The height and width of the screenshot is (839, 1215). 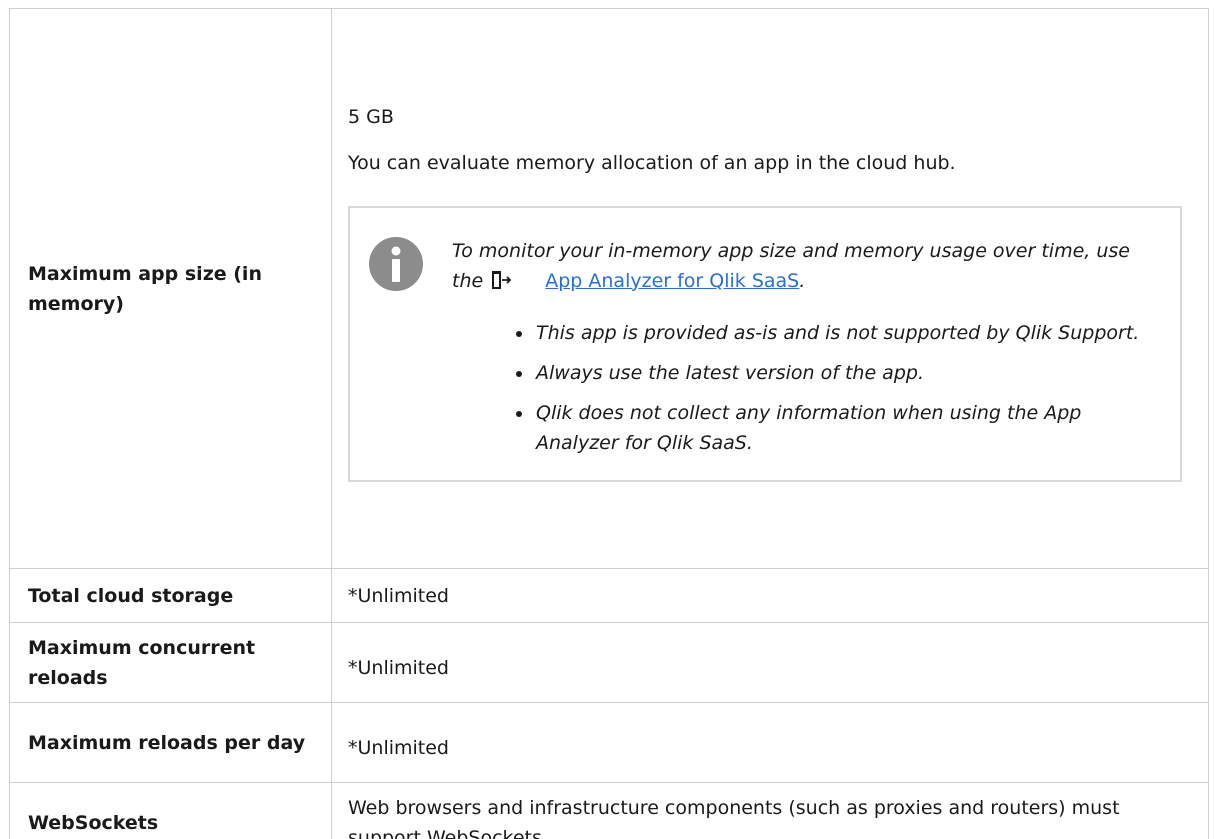 What do you see at coordinates (170, 595) in the screenshot?
I see `row-label: Total cloud storage` at bounding box center [170, 595].